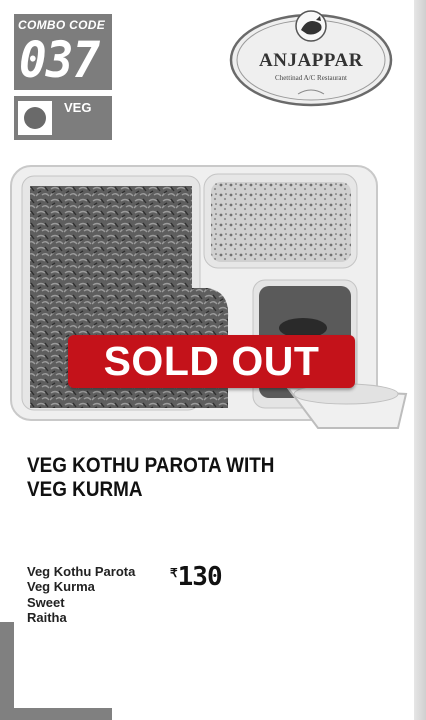 The width and height of the screenshot is (426, 720). What do you see at coordinates (56, 714) in the screenshot?
I see `decorative-bar-horizontal` at bounding box center [56, 714].